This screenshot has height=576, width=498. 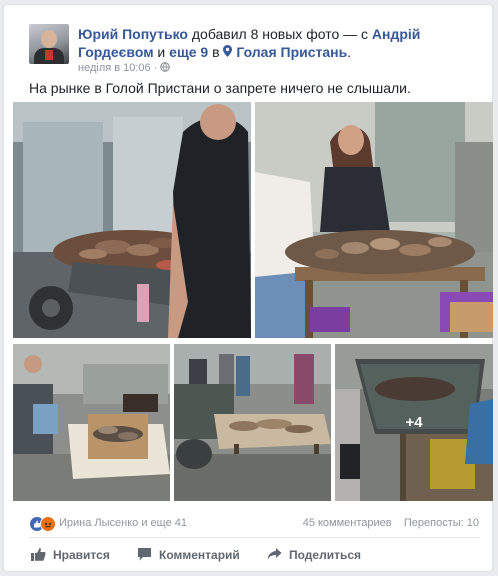 I want to click on post-timestamp: неділя в 10:06, so click(x=114, y=68).